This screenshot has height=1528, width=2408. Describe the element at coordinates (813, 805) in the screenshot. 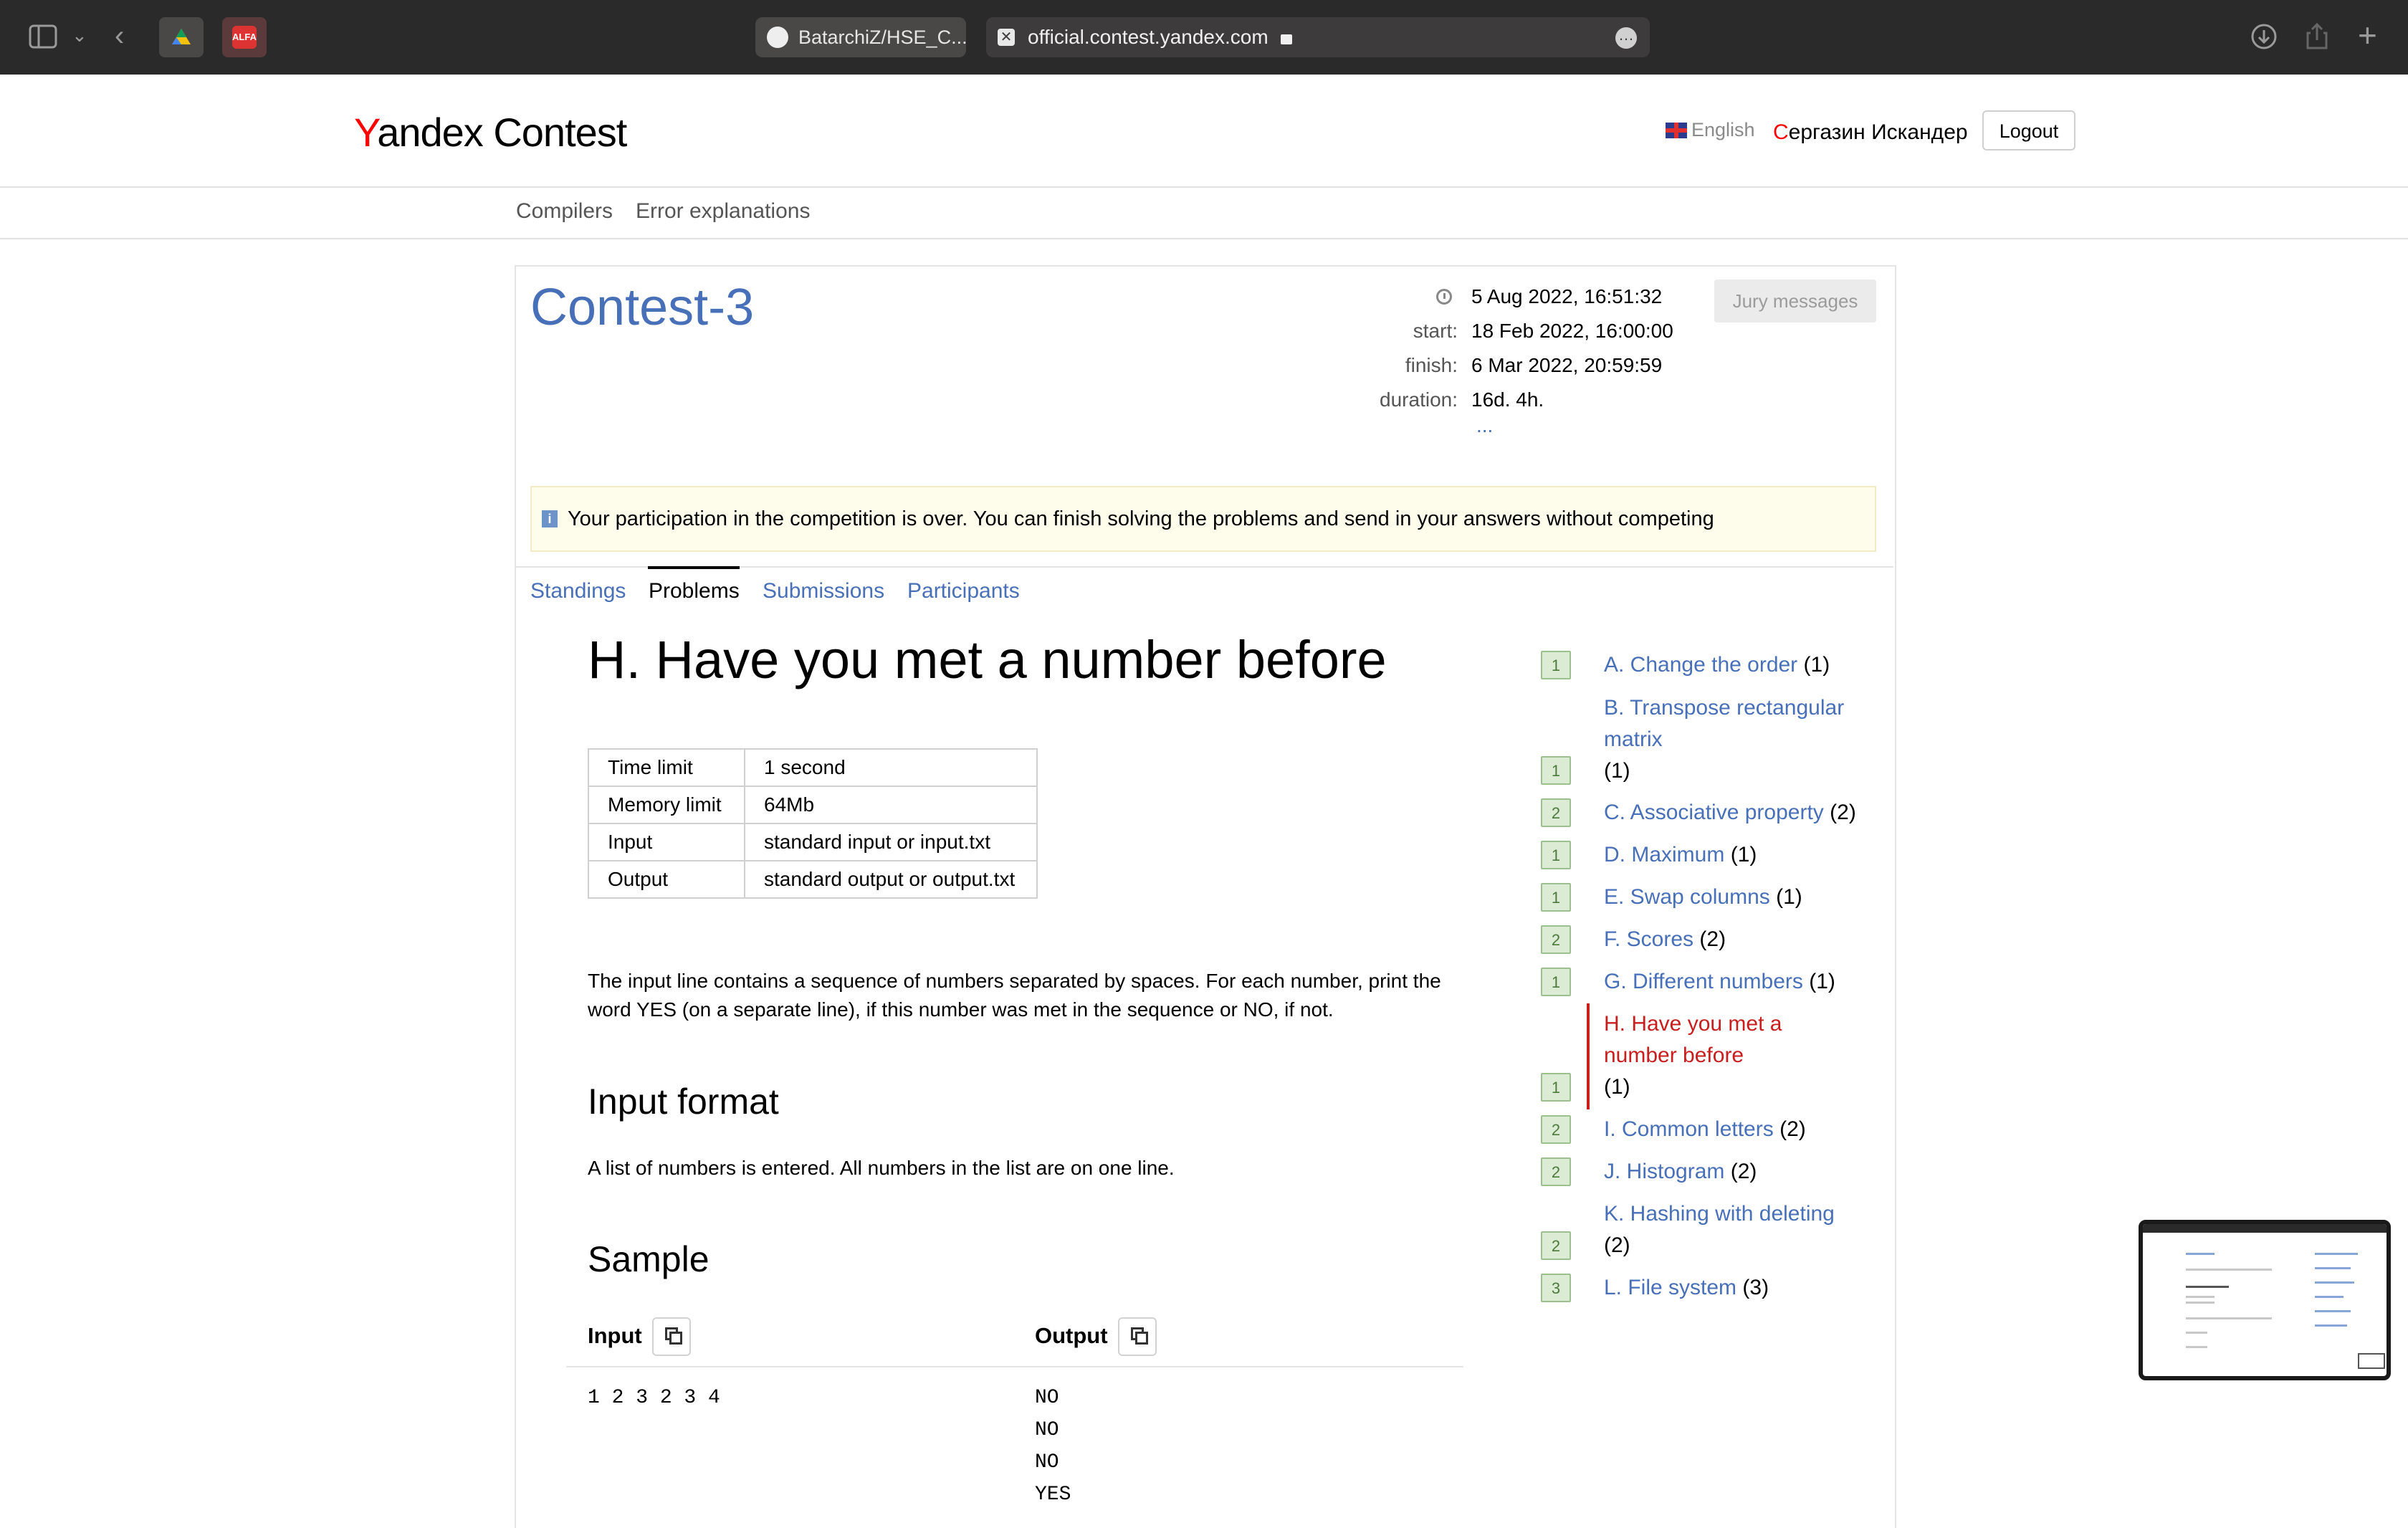

I see `table-row: Memory limit 64Mb` at that location.